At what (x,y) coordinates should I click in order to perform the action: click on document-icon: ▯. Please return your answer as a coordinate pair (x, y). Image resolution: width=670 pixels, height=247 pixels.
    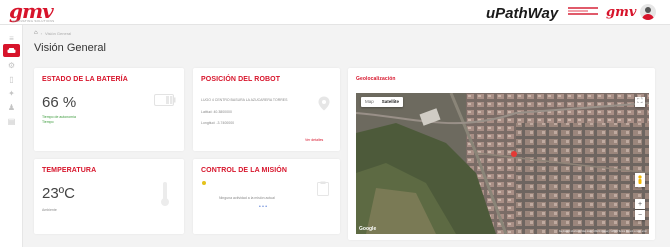
    Looking at the image, I should click on (11, 79).